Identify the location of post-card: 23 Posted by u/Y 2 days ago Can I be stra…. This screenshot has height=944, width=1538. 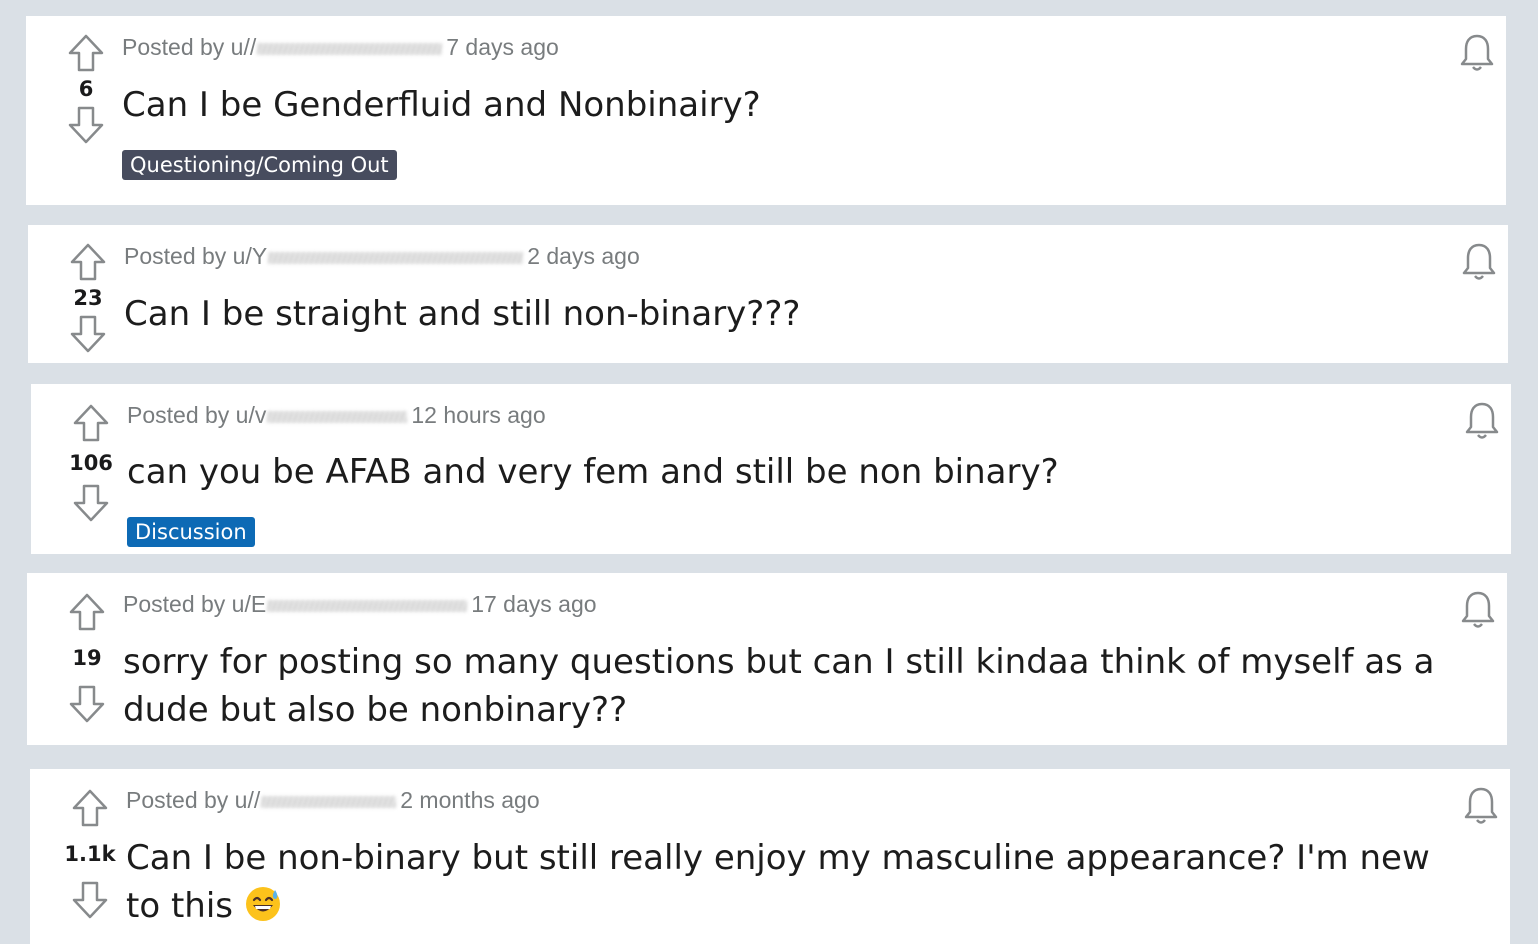
(768, 294).